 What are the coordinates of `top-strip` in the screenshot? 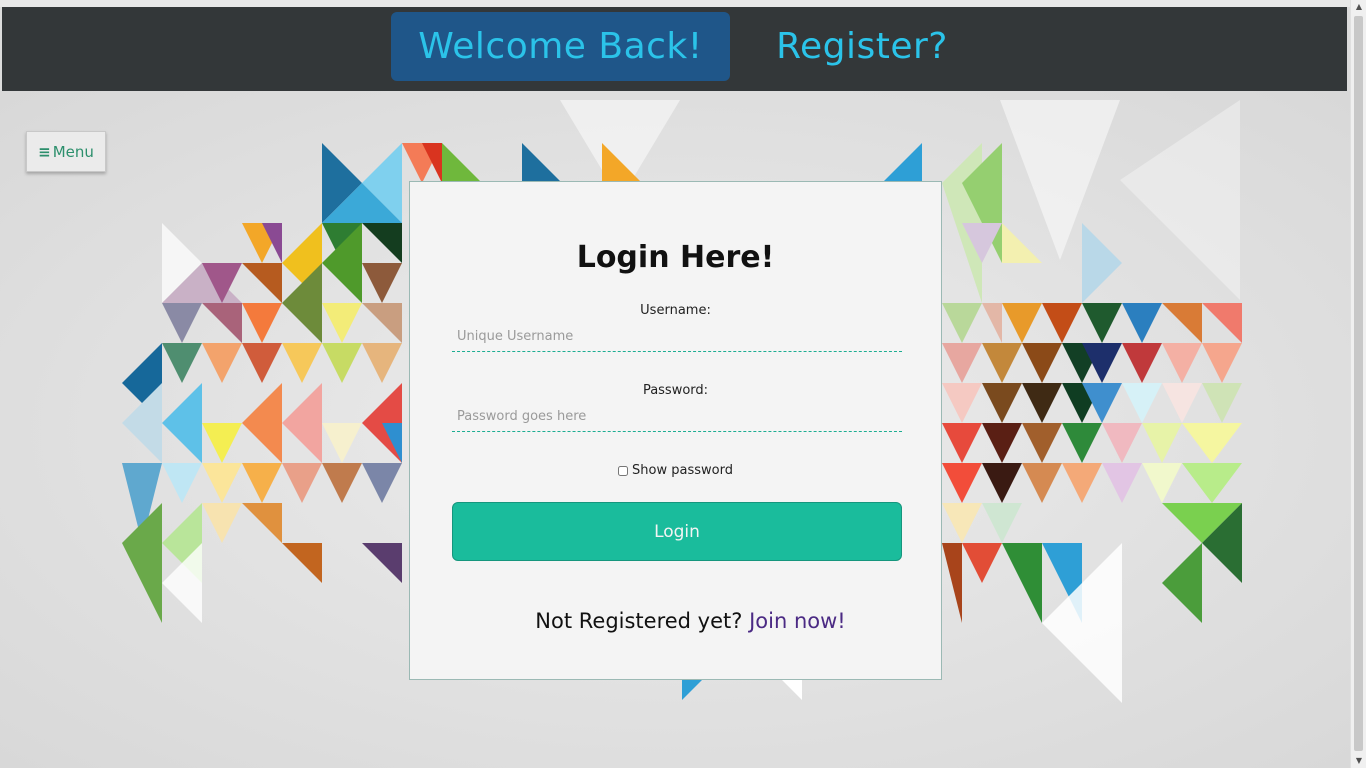 It's located at (683, 3).